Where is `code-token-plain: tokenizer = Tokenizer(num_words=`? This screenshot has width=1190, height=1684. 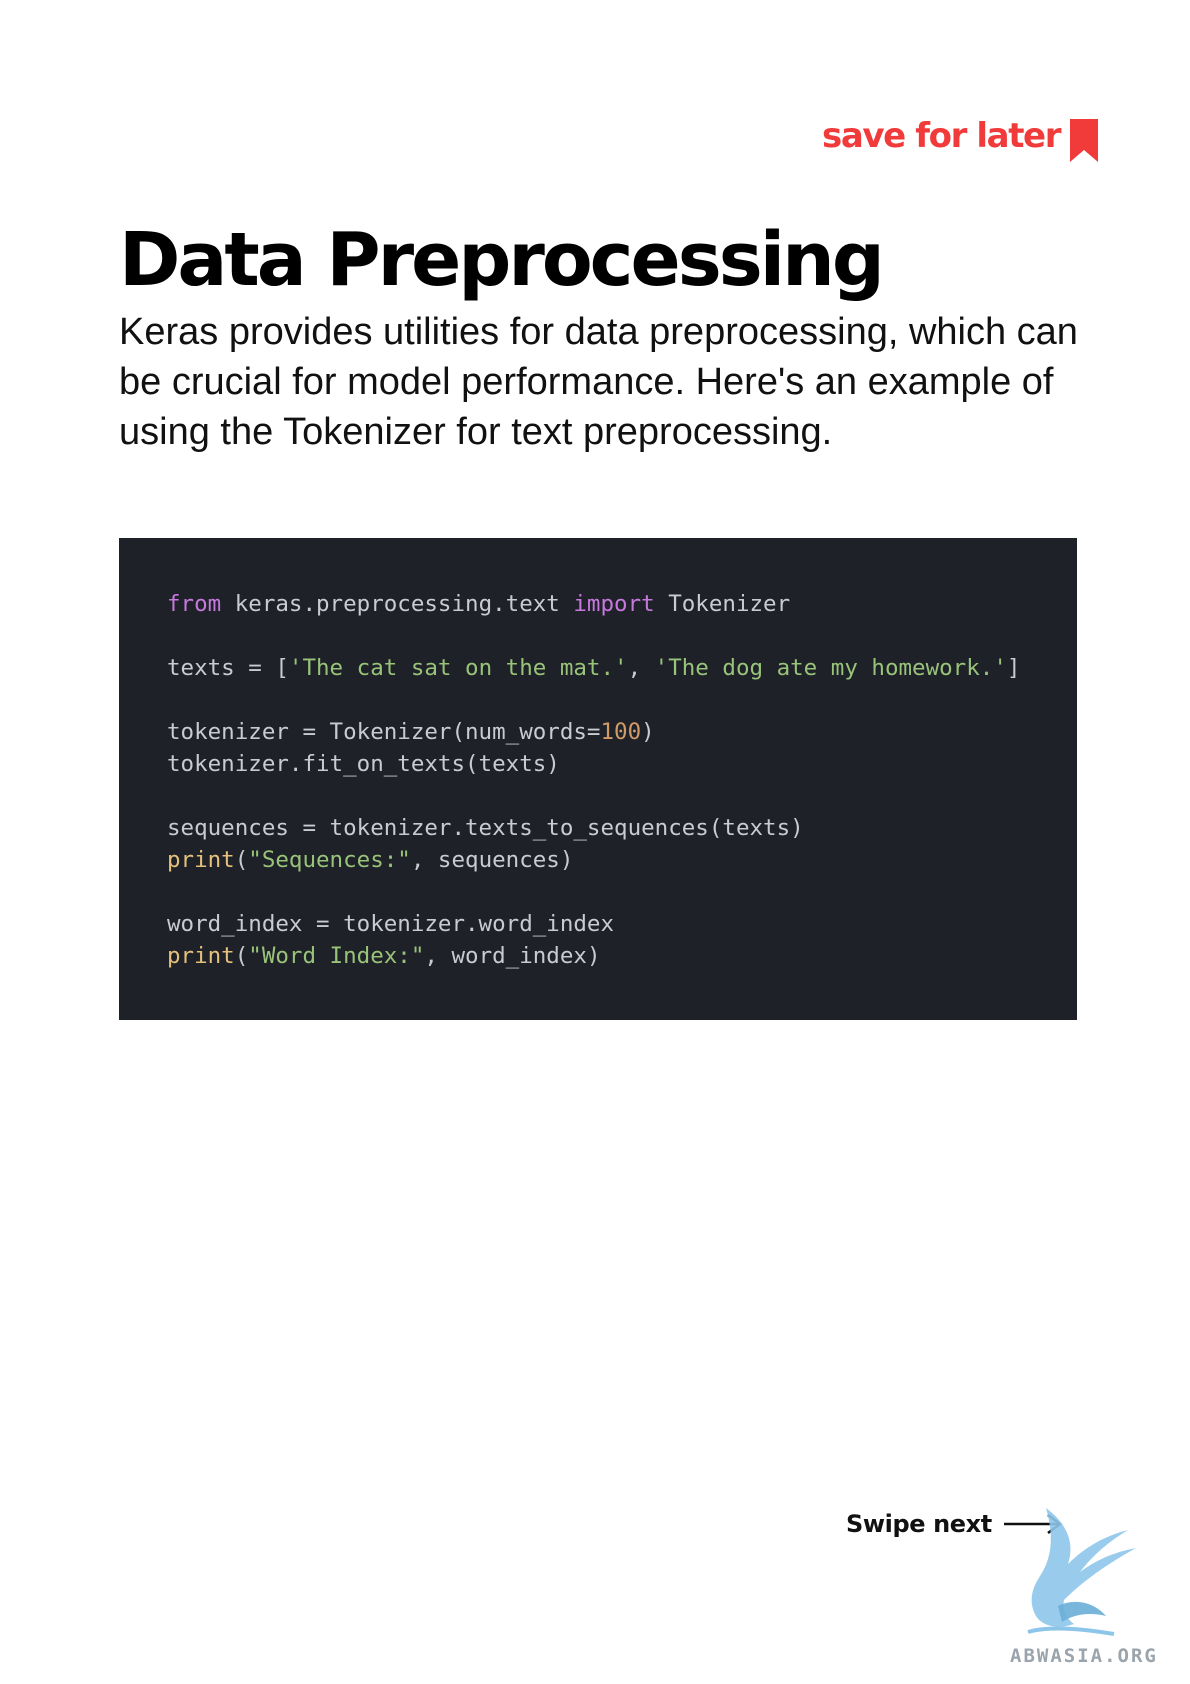
code-token-plain: tokenizer = Tokenizer(num_words= is located at coordinates (384, 732).